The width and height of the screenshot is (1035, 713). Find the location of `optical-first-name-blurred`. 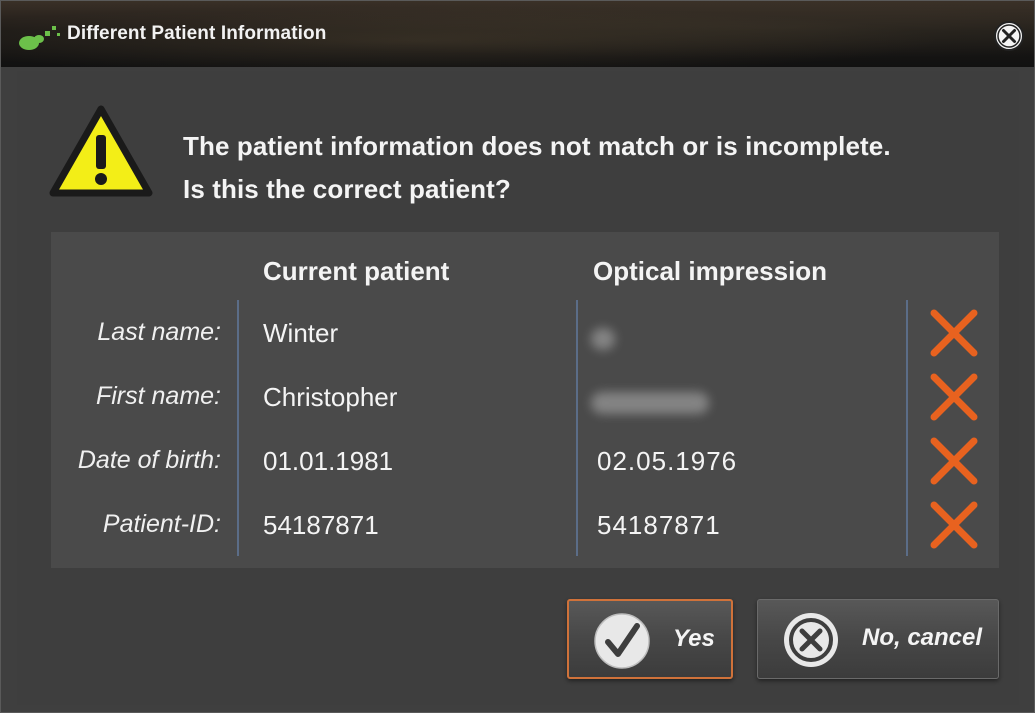

optical-first-name-blurred is located at coordinates (650, 403).